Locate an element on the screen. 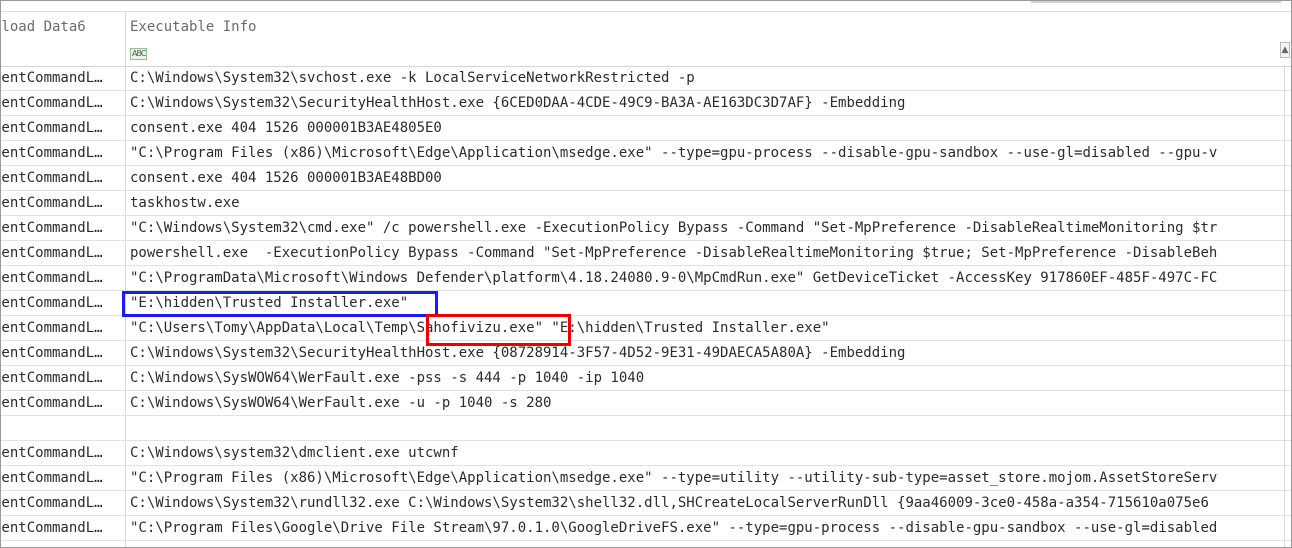 This screenshot has height=548, width=1292. cell-payload-data6 is located at coordinates (62, 428).